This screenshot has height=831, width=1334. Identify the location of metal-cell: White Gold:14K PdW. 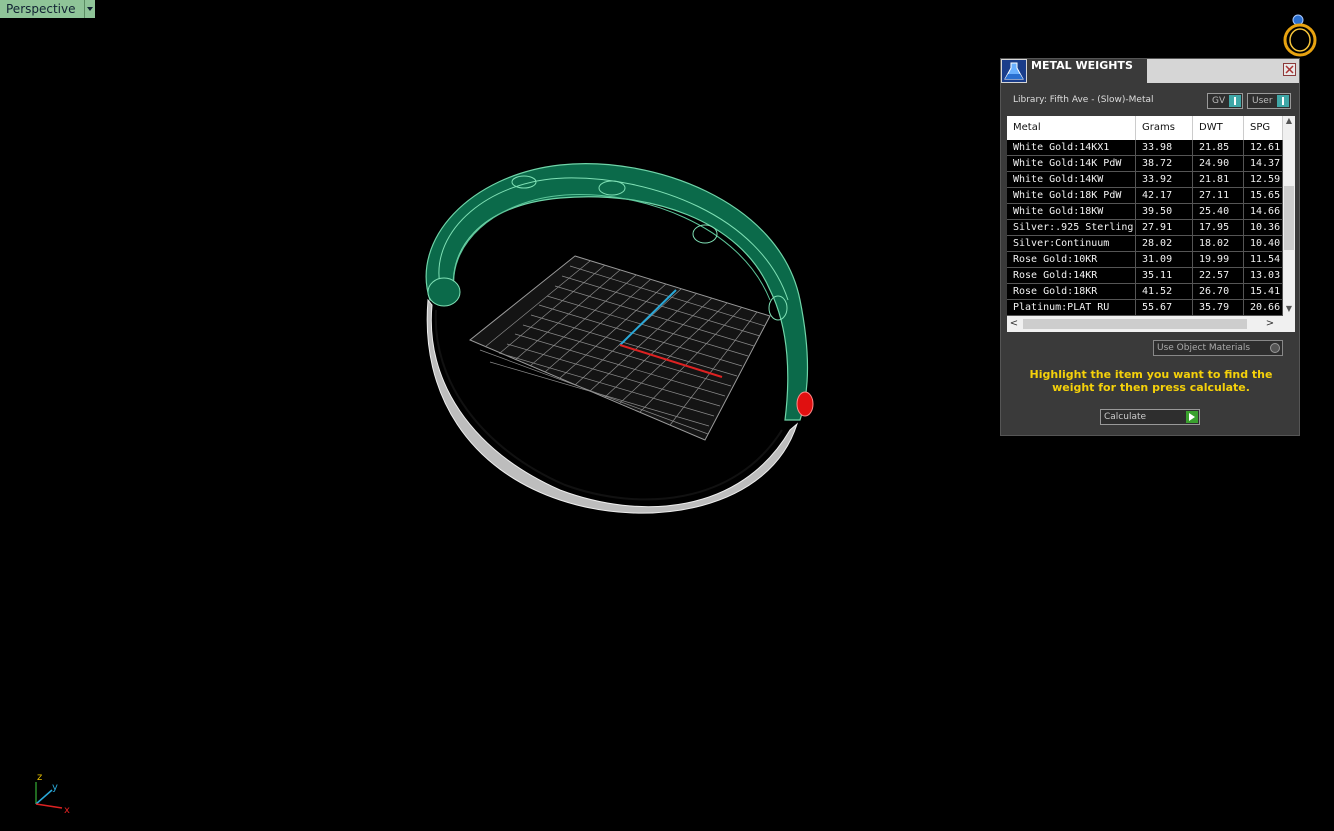
(1071, 163).